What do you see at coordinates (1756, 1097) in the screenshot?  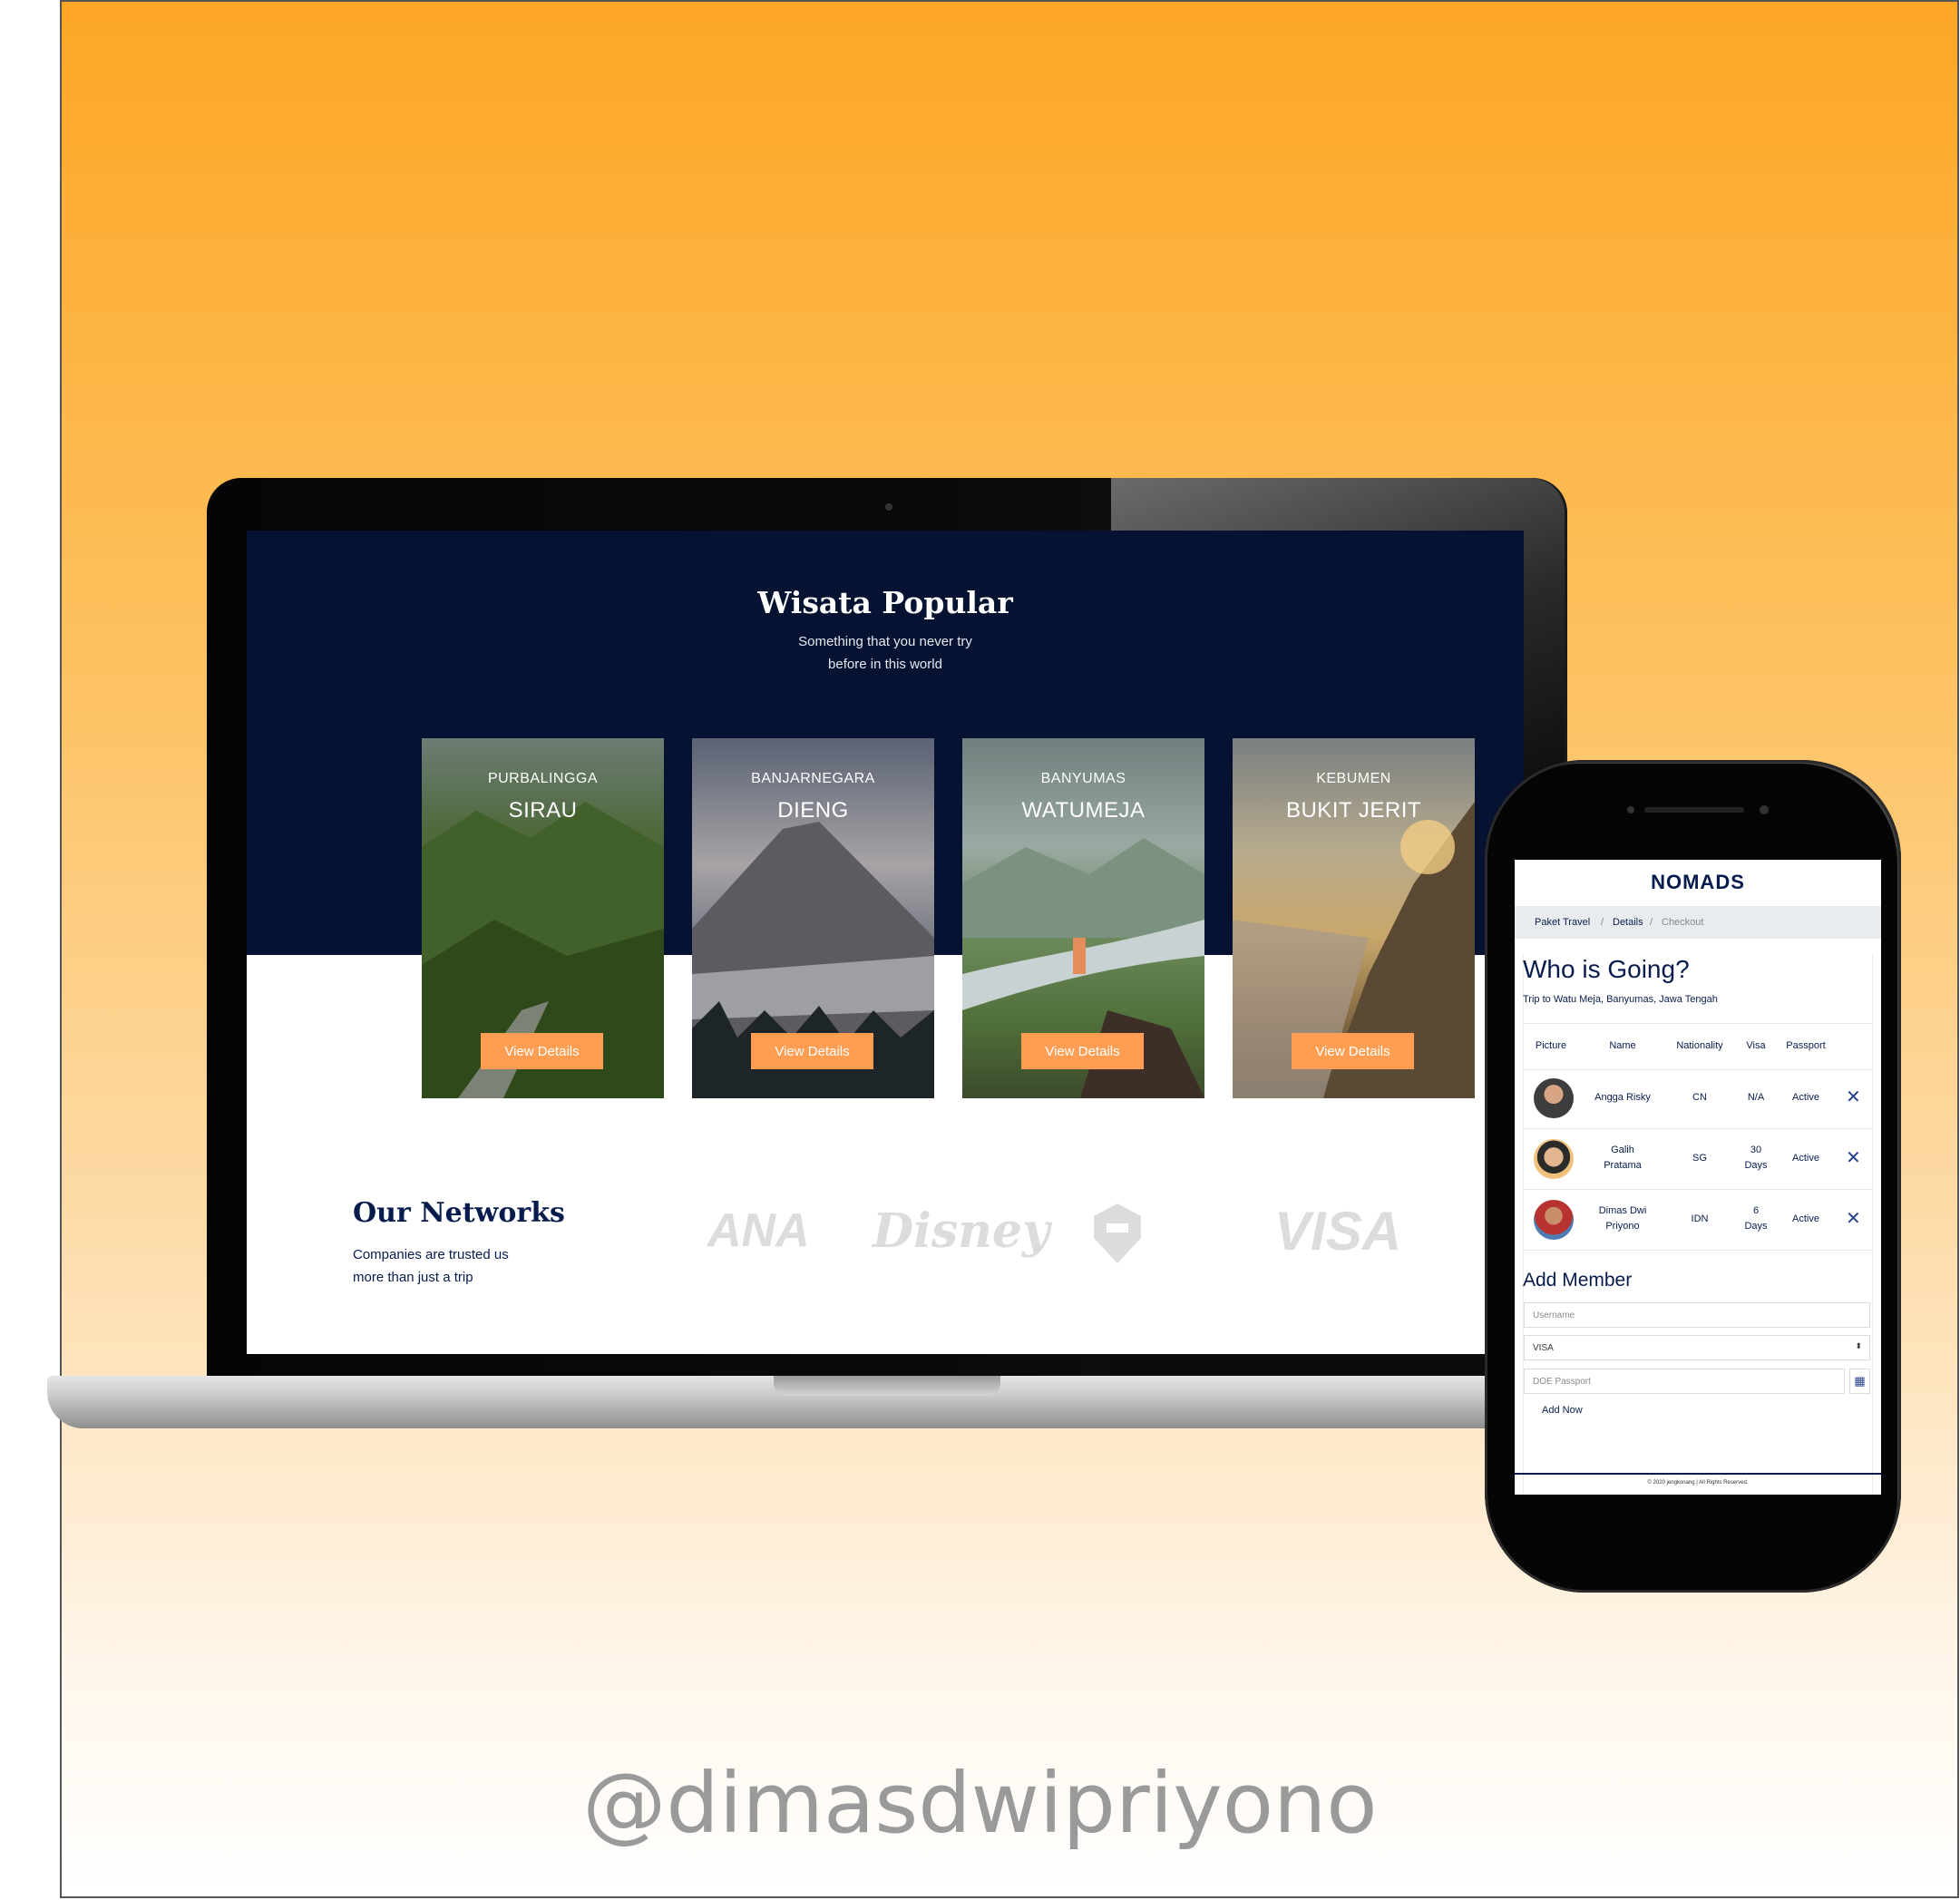 I see `member-visa: N/A` at bounding box center [1756, 1097].